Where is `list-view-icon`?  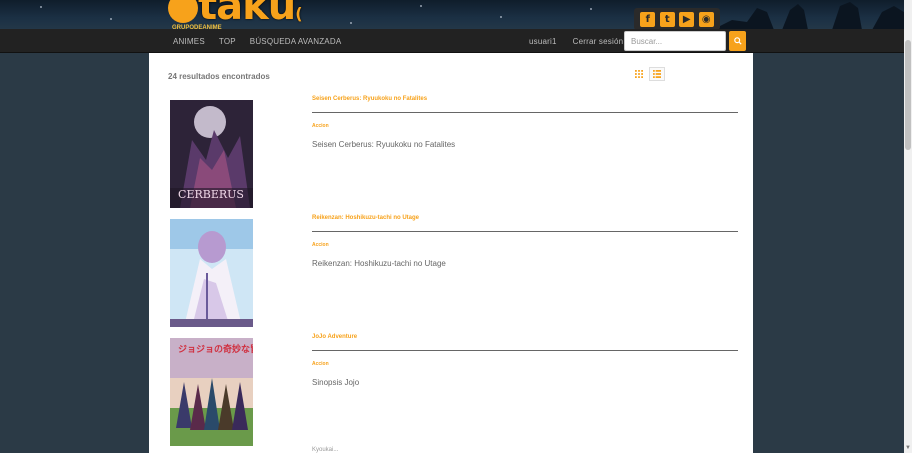
list-view-icon is located at coordinates (657, 74).